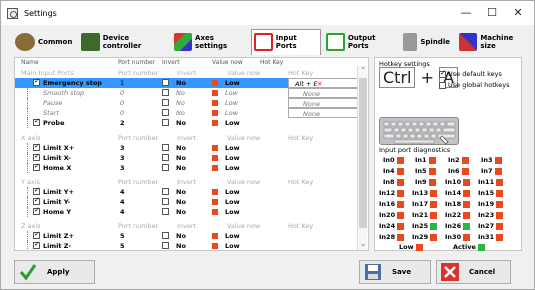 Image resolution: width=535 pixels, height=290 pixels. Describe the element at coordinates (470, 73) in the screenshot. I see `use-default-keys-option: Use default keys` at that location.